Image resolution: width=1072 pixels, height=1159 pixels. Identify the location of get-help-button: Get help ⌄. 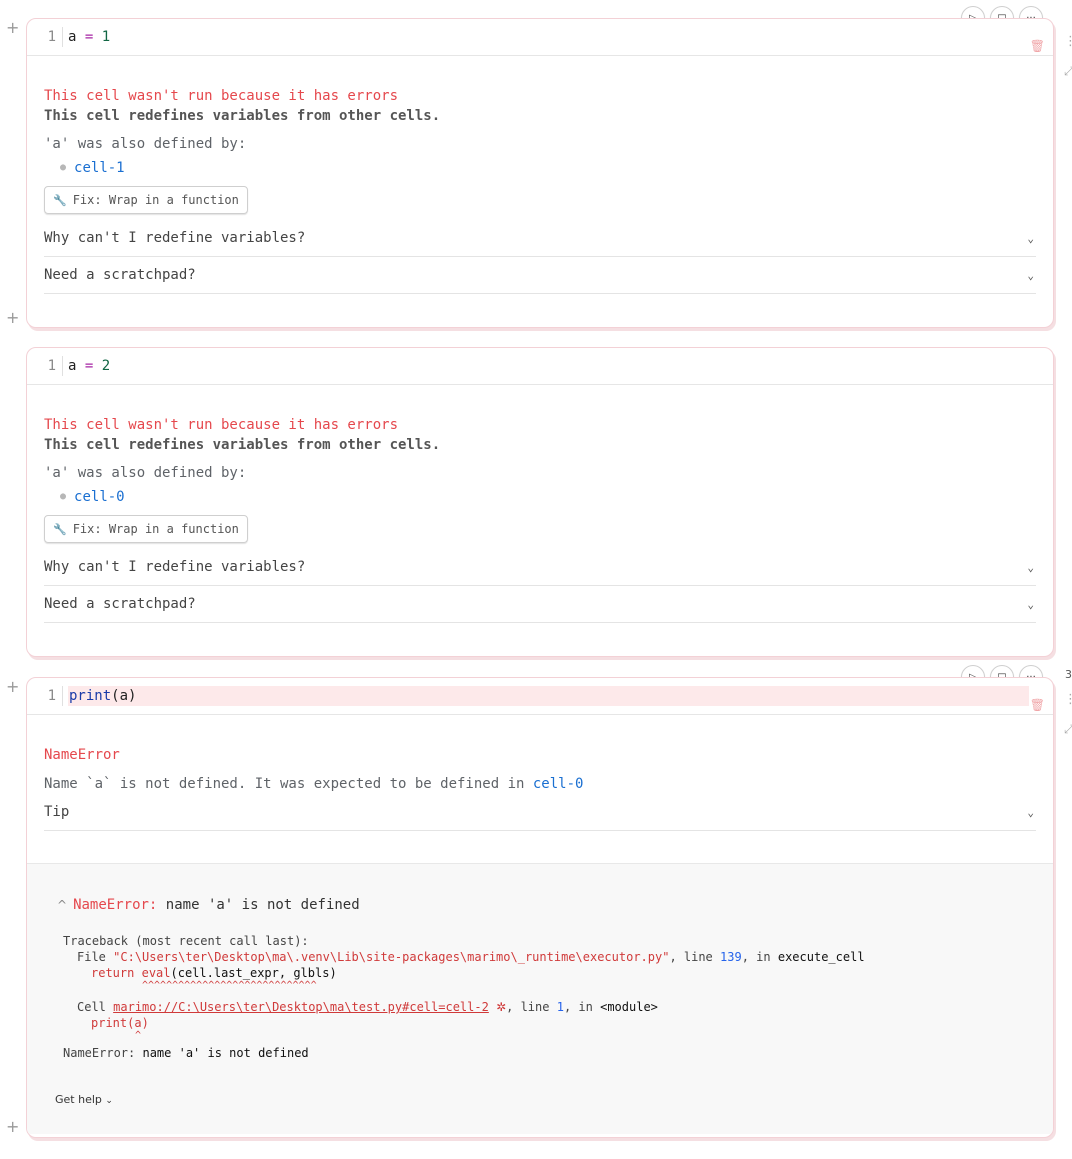
(554, 1099).